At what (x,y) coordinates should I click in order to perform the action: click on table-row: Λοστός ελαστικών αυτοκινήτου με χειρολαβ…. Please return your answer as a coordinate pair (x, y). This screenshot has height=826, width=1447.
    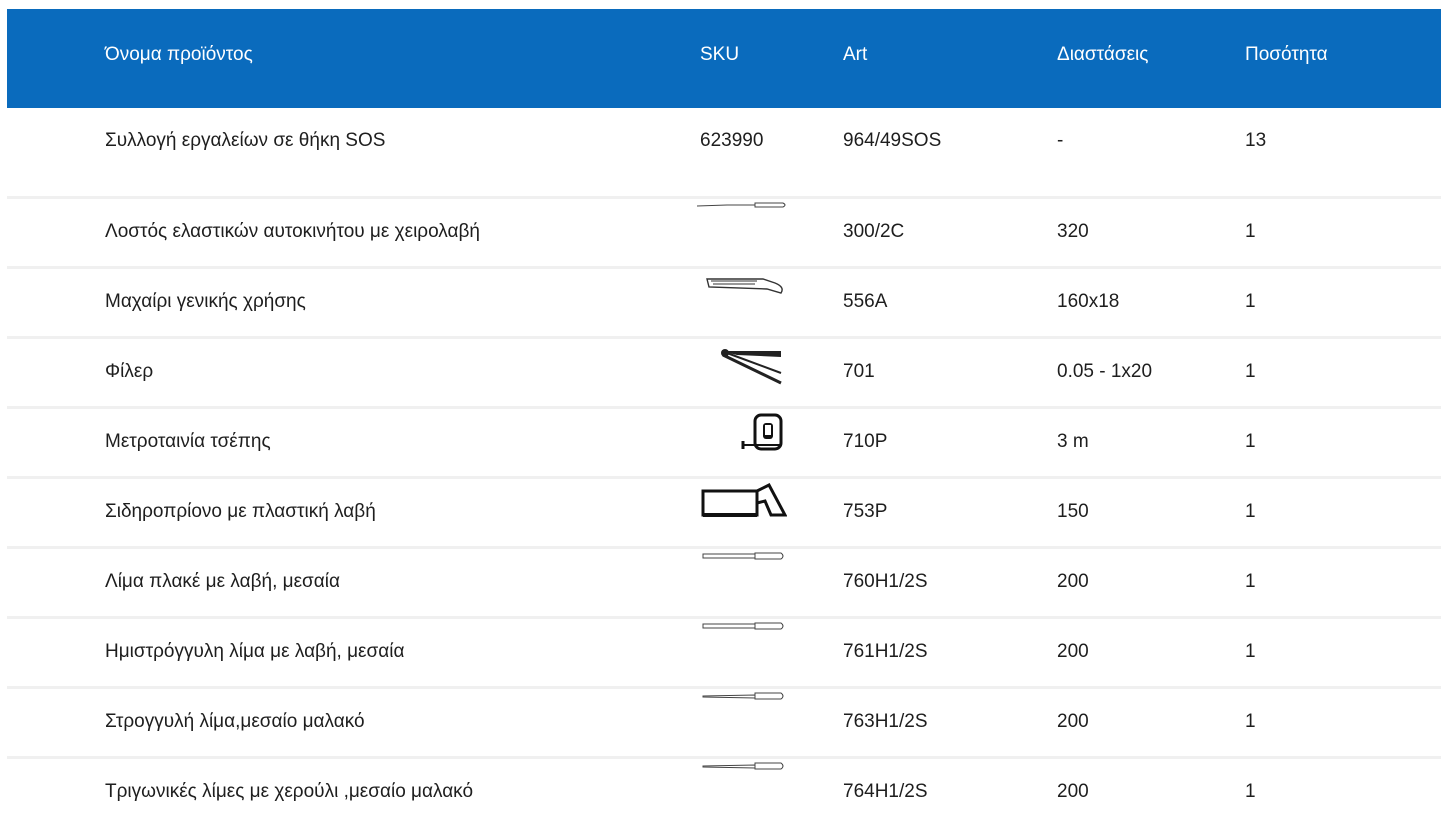
    Looking at the image, I should click on (724, 234).